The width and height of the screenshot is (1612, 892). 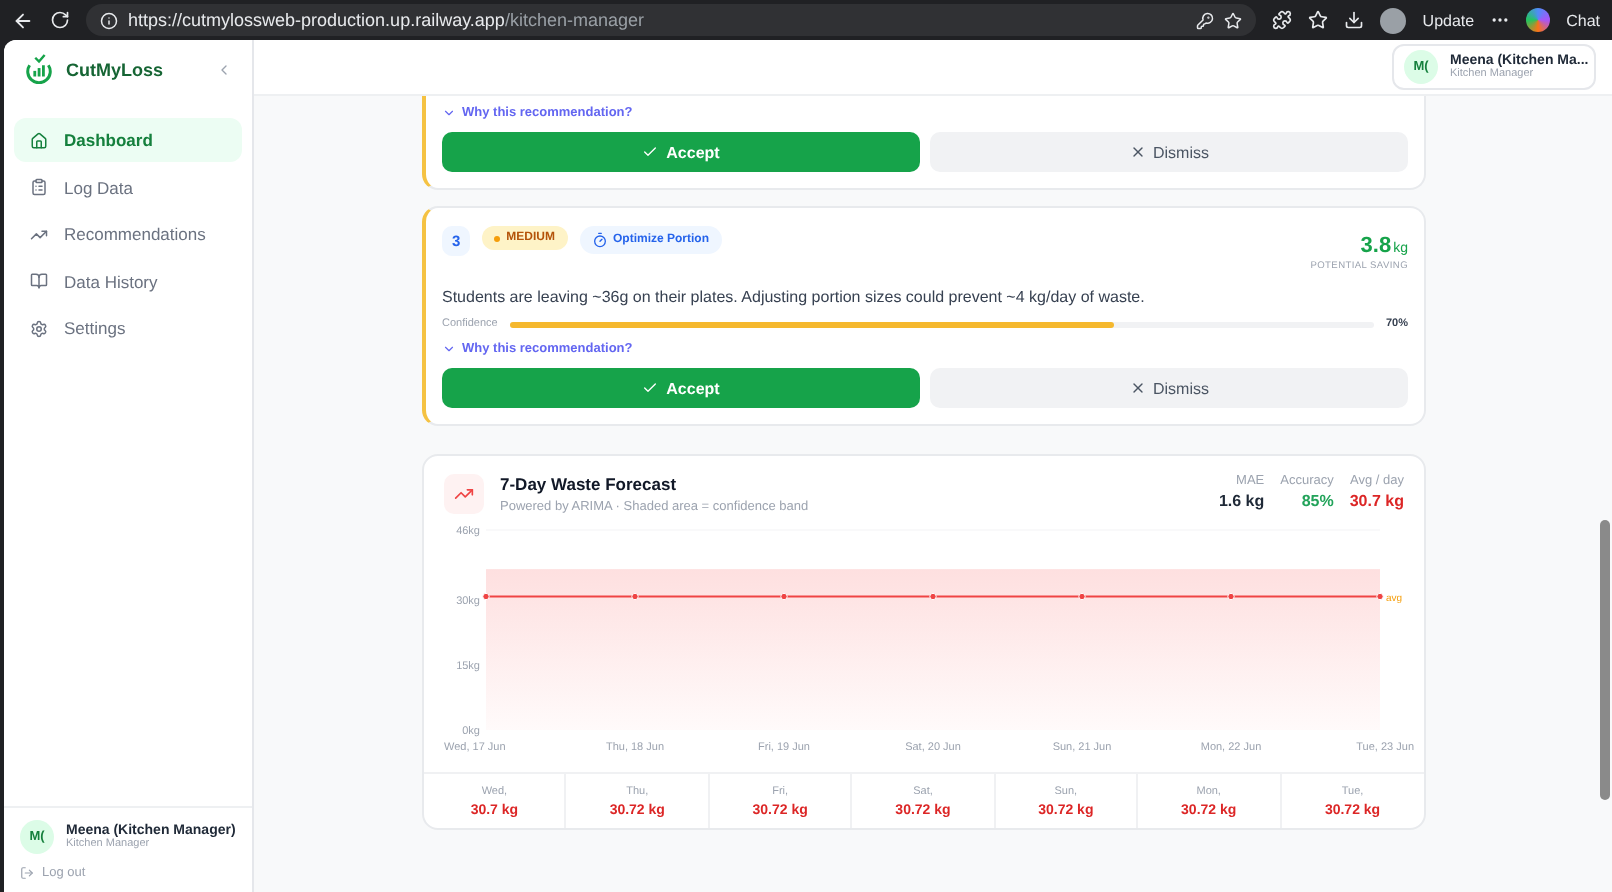 What do you see at coordinates (1317, 501) in the screenshot?
I see `stat-value: 85%` at bounding box center [1317, 501].